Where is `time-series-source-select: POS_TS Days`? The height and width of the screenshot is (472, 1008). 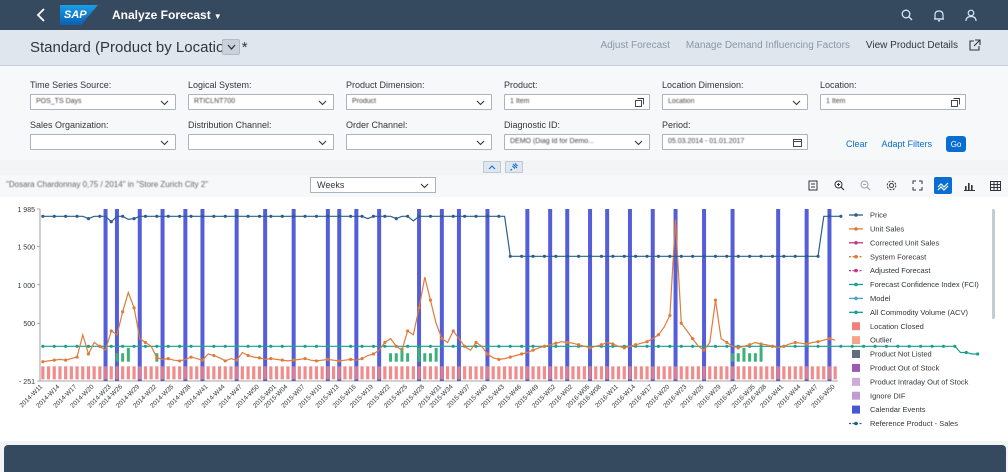 time-series-source-select: POS_TS Days is located at coordinates (103, 102).